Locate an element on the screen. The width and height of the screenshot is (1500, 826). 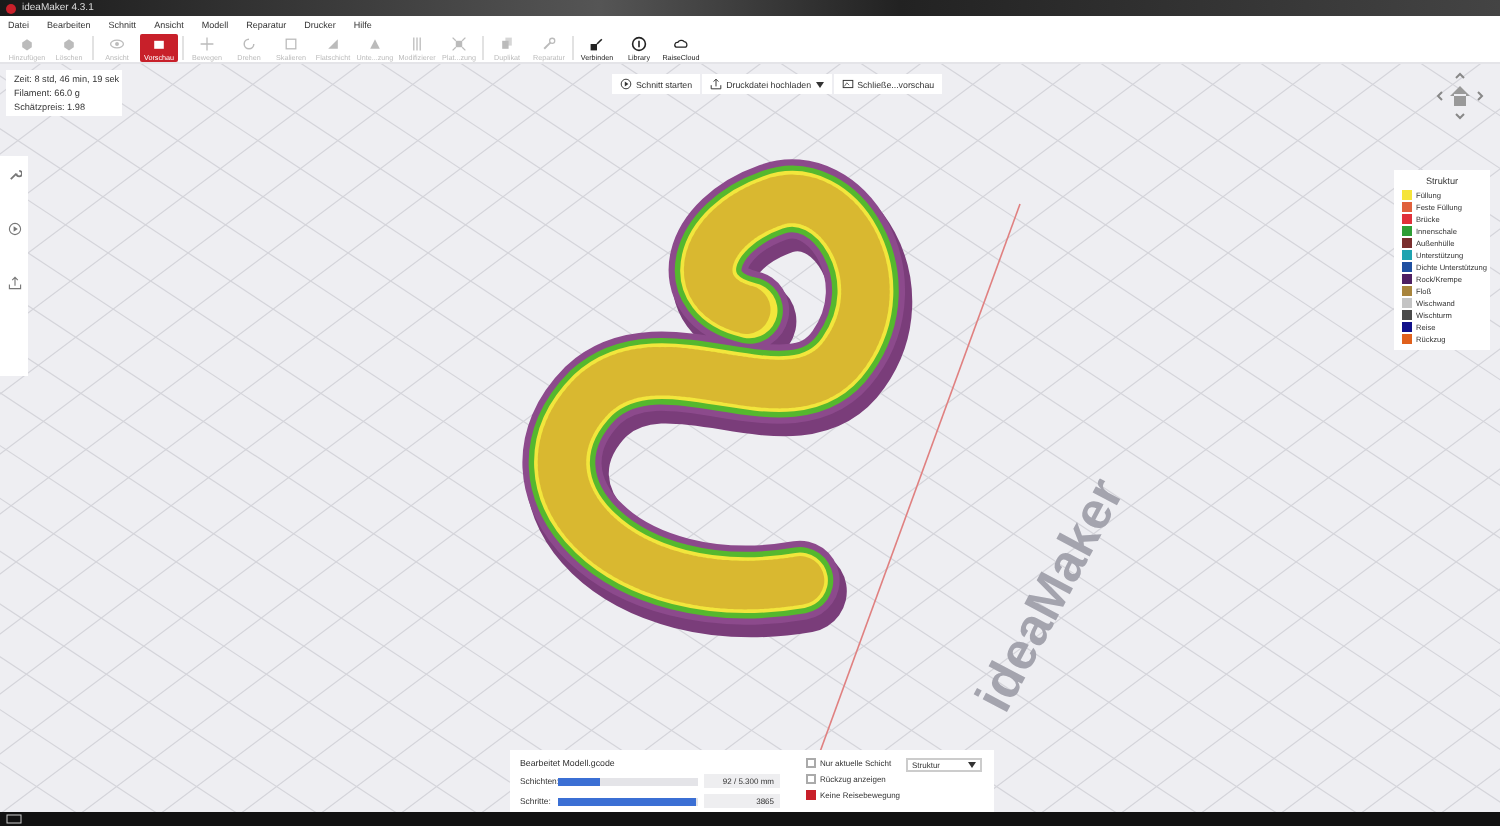
copy-icon is located at coordinates (507, 44).